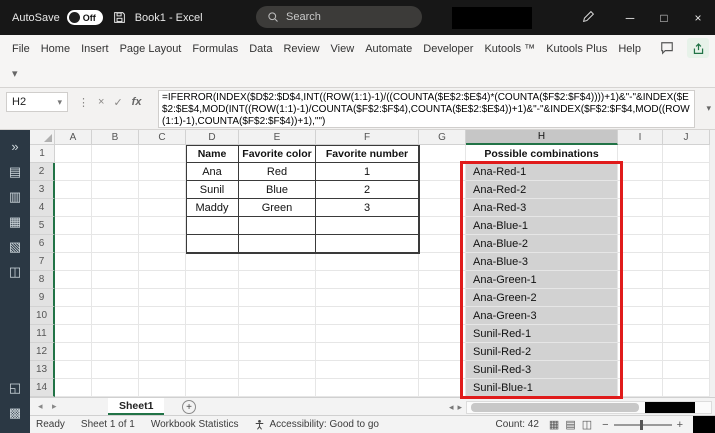 This screenshot has width=715, height=433. I want to click on cell-F8, so click(367, 280).